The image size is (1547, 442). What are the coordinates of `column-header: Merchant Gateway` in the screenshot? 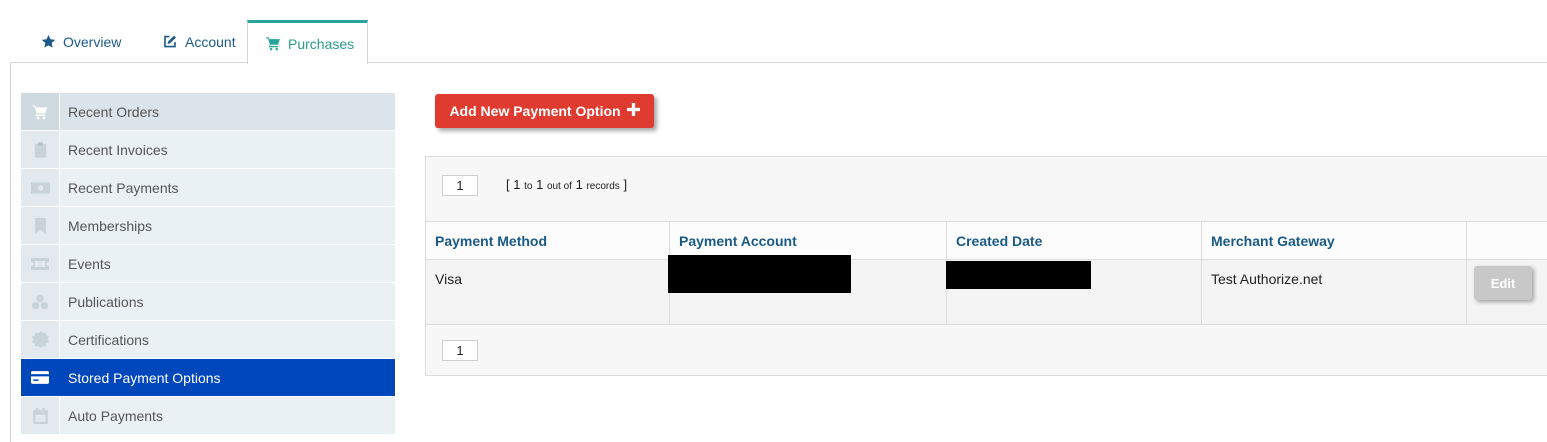 It's located at (1334, 240).